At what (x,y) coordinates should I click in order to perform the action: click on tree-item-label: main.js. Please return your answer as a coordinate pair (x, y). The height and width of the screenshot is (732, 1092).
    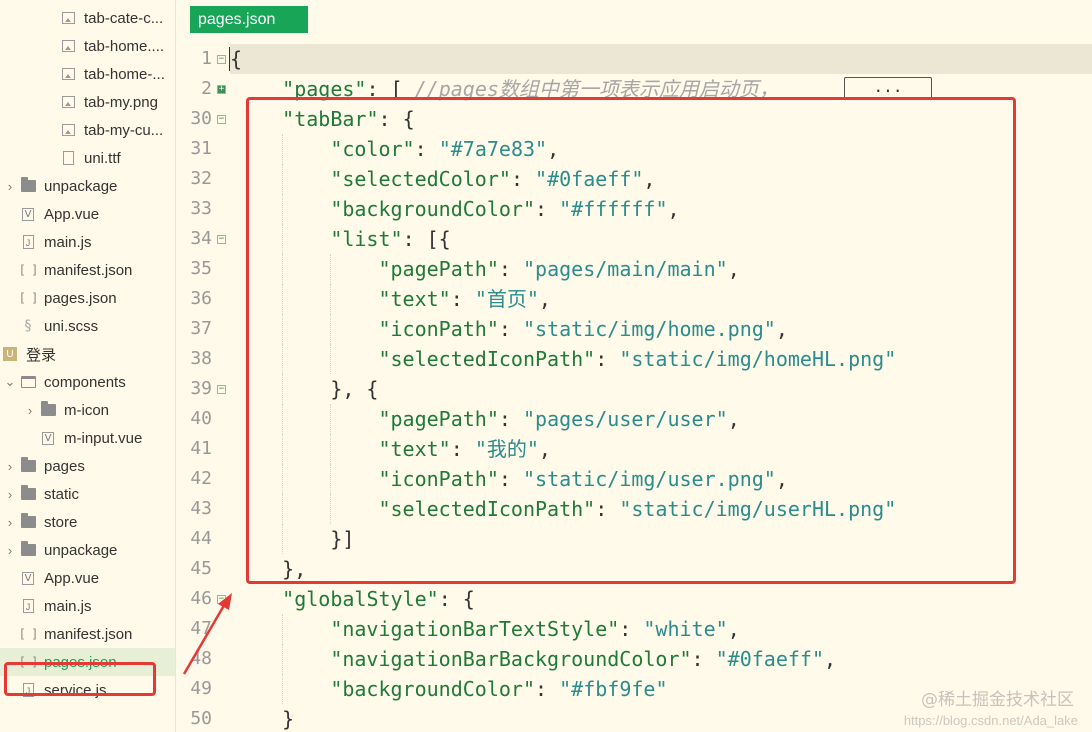
    Looking at the image, I should click on (68, 606).